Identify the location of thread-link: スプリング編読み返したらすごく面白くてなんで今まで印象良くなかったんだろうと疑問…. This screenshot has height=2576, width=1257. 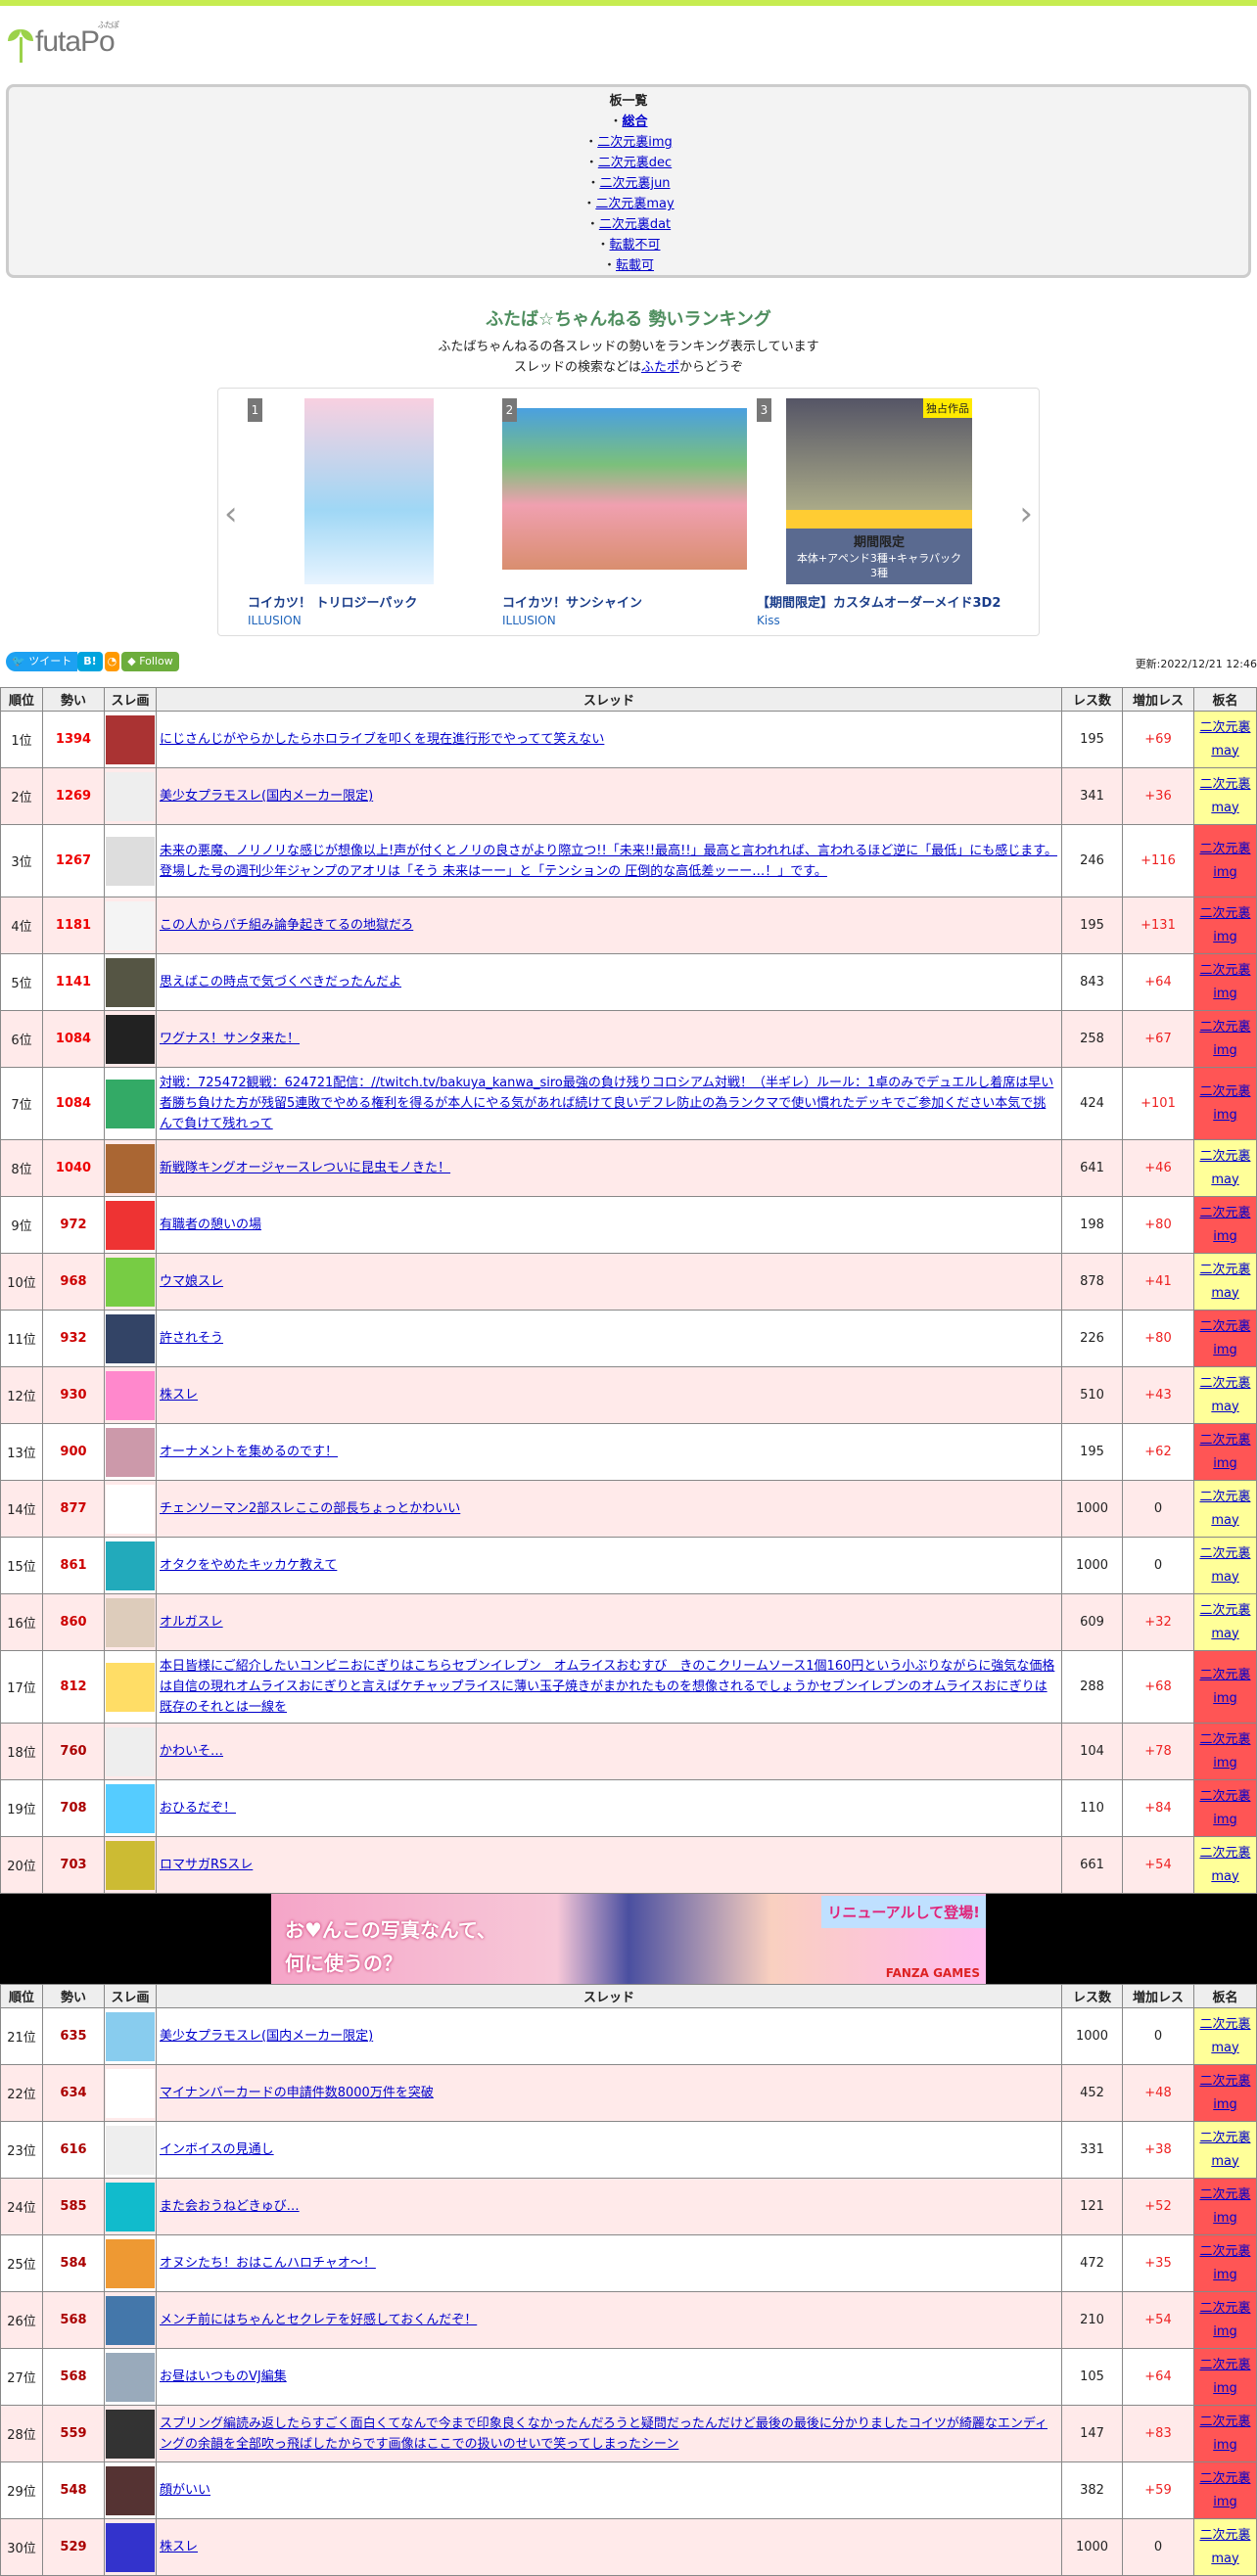
(604, 2434).